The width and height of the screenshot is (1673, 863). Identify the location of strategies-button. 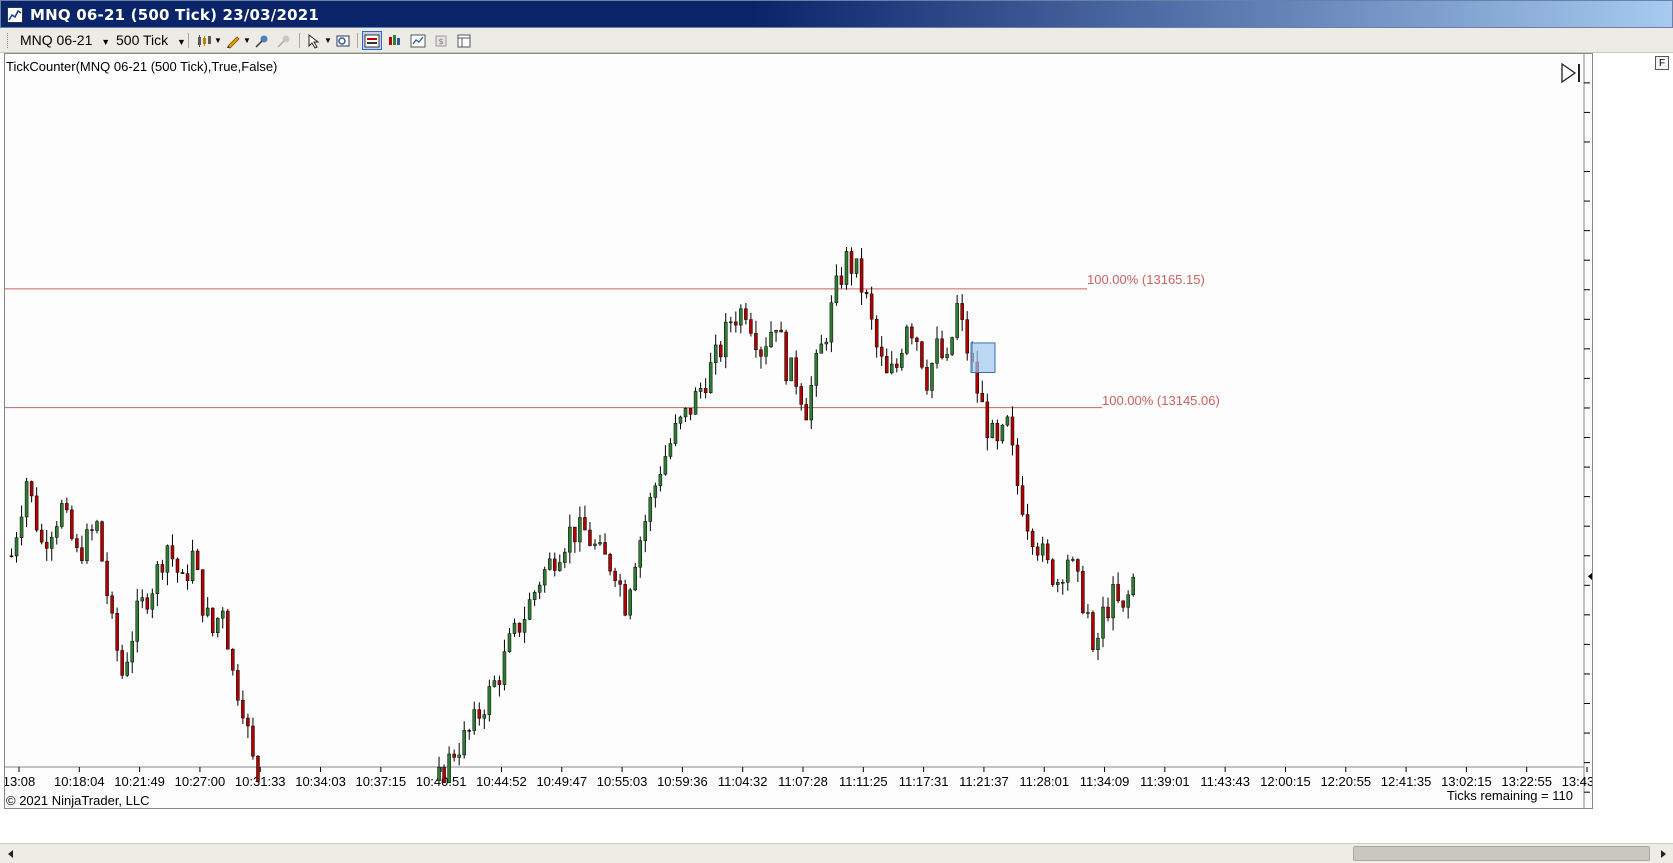
(418, 40).